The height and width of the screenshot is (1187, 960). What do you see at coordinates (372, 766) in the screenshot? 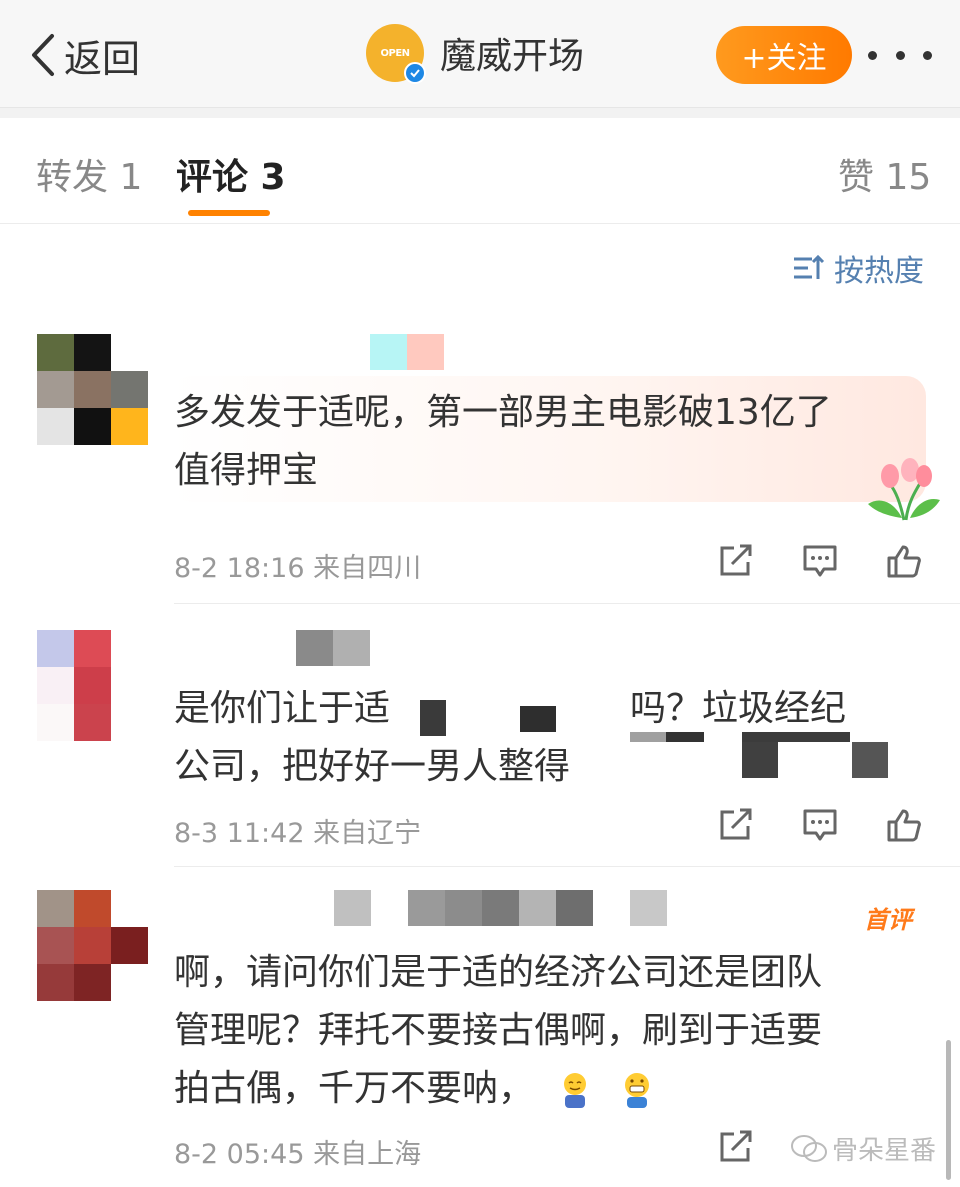
I see `comment-line: 公司，把好好一男人整得` at bounding box center [372, 766].